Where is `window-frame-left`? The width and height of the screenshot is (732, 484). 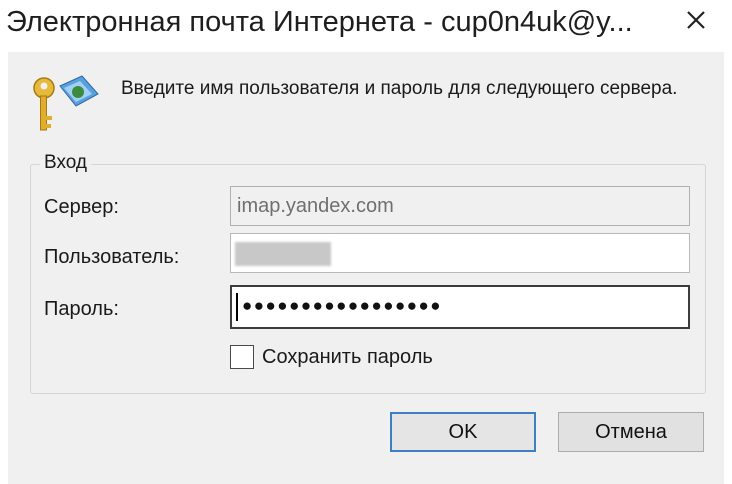 window-frame-left is located at coordinates (4, 268).